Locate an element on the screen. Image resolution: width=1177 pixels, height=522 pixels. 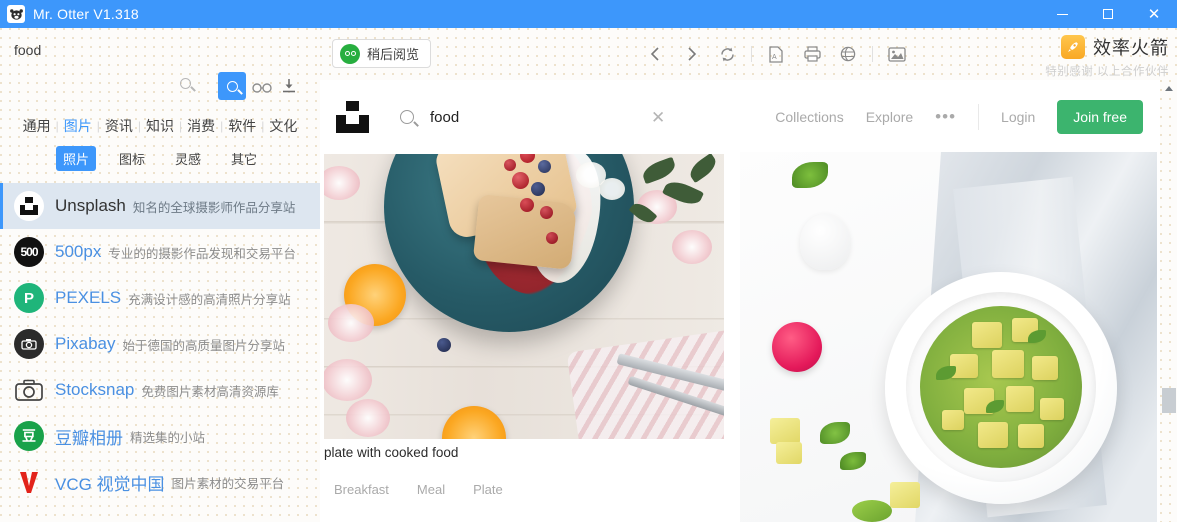
chevron-left-icon is located at coordinates (654, 54).